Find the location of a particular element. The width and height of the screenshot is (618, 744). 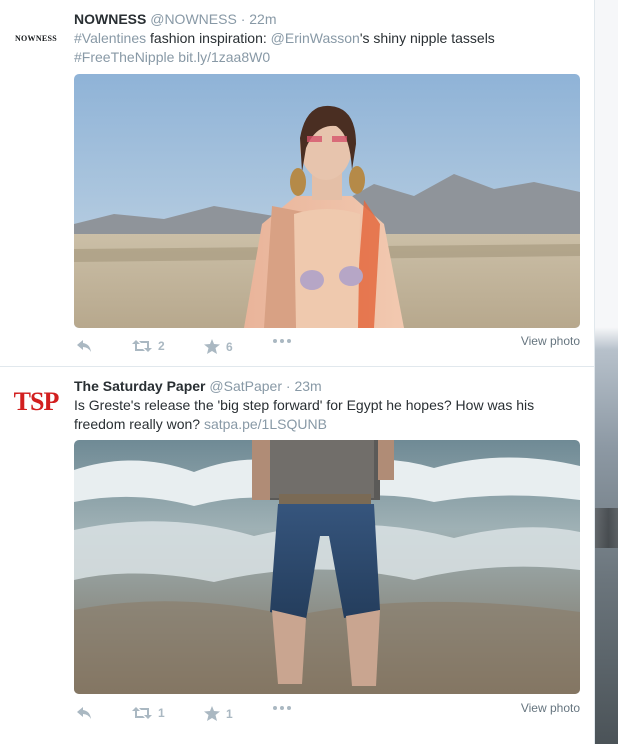

favorite-button: 6 is located at coordinates (218, 346).